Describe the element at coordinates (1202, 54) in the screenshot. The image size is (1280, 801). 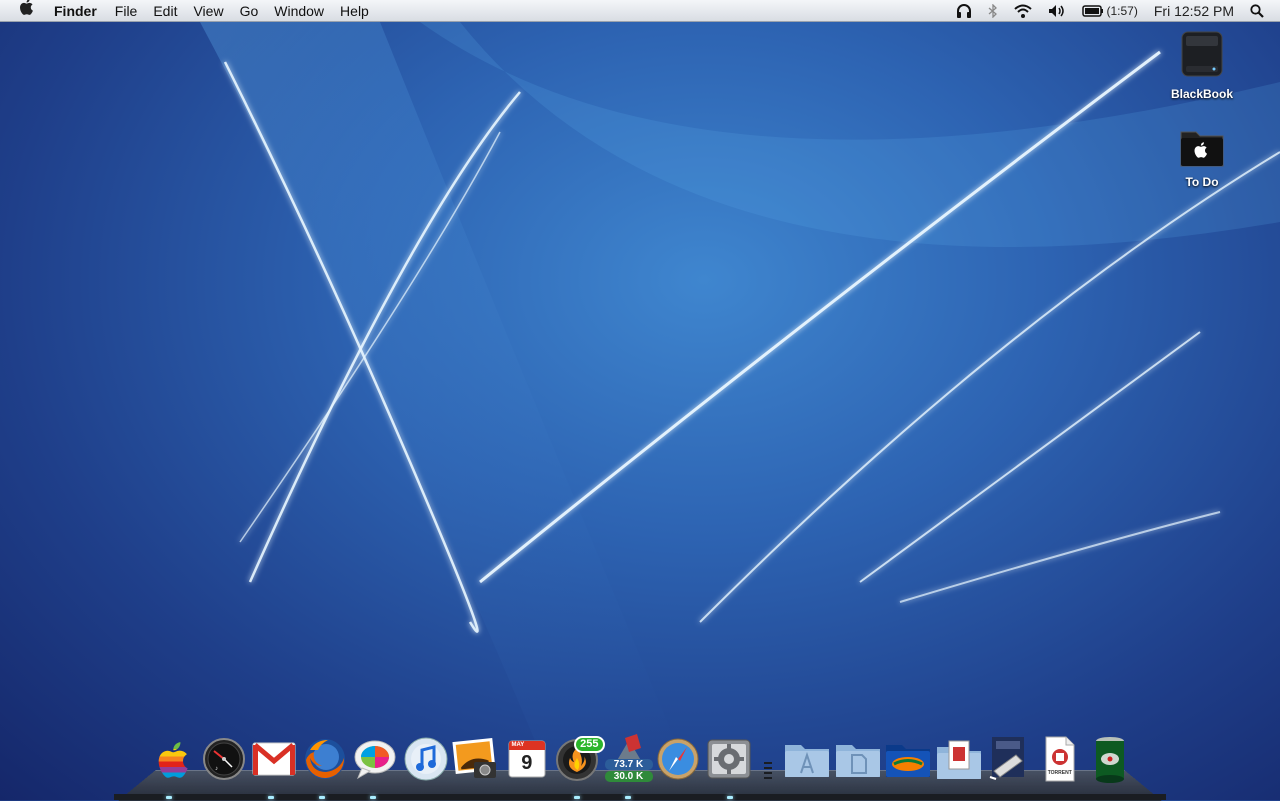
I see `hard-drive-icon` at that location.